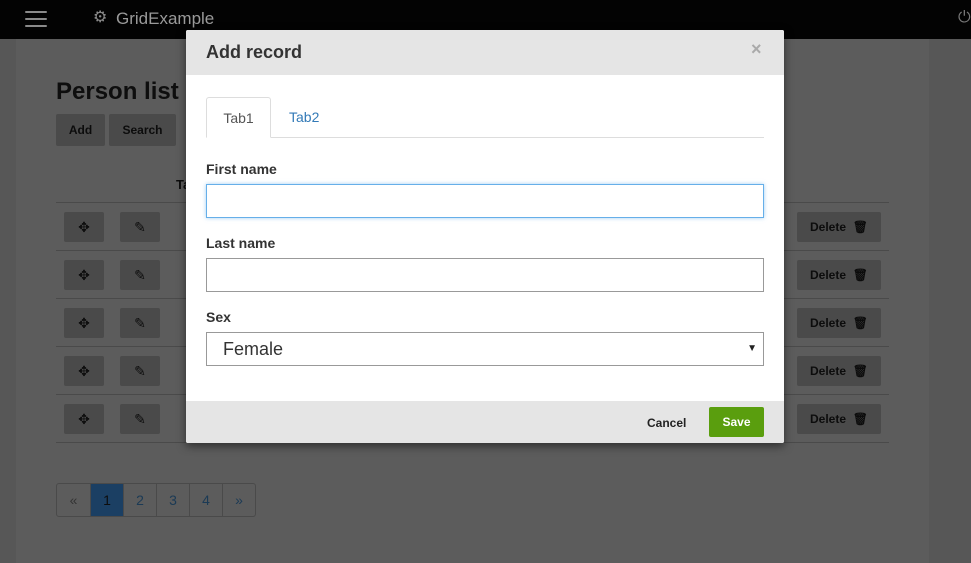  What do you see at coordinates (756, 49) in the screenshot?
I see `close-icon: ×` at bounding box center [756, 49].